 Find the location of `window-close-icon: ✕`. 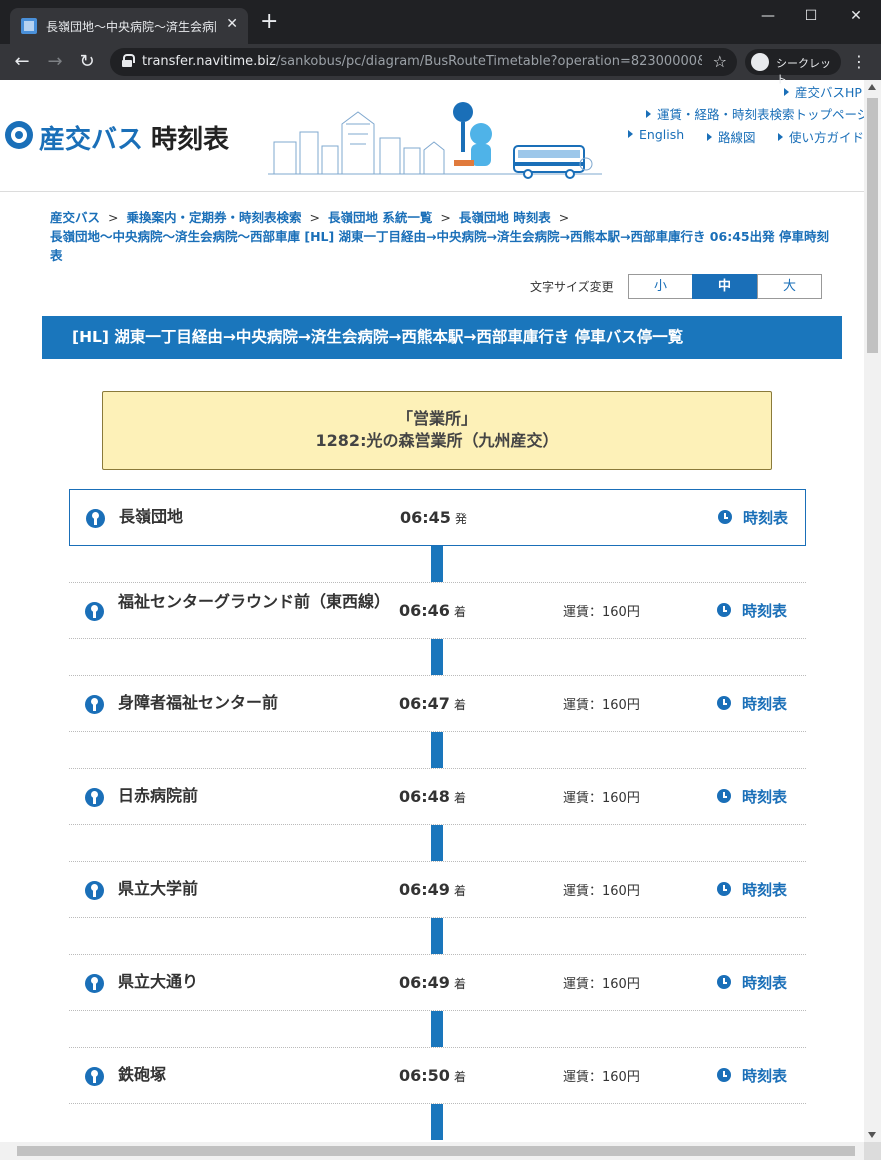

window-close-icon: ✕ is located at coordinates (856, 16).